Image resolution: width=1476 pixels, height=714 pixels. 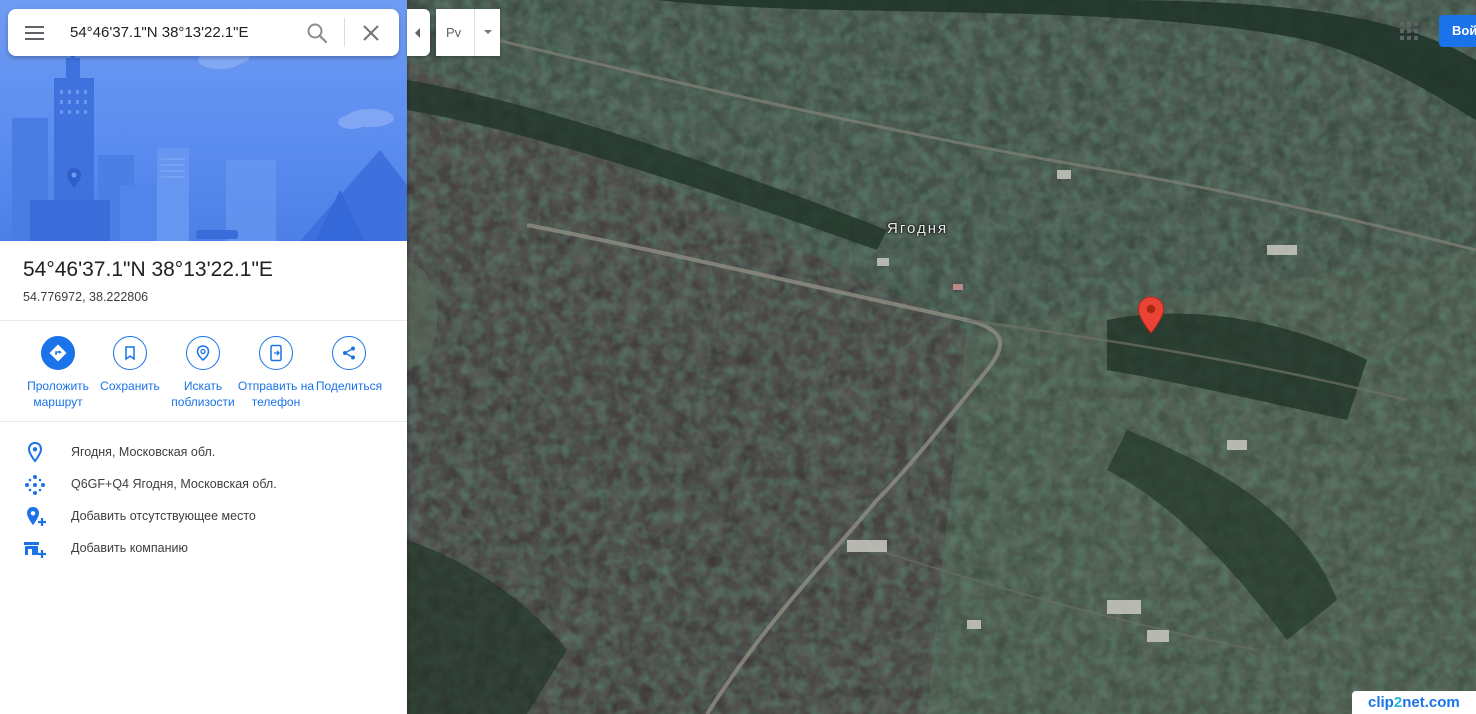 I want to click on search-input, so click(x=184, y=32).